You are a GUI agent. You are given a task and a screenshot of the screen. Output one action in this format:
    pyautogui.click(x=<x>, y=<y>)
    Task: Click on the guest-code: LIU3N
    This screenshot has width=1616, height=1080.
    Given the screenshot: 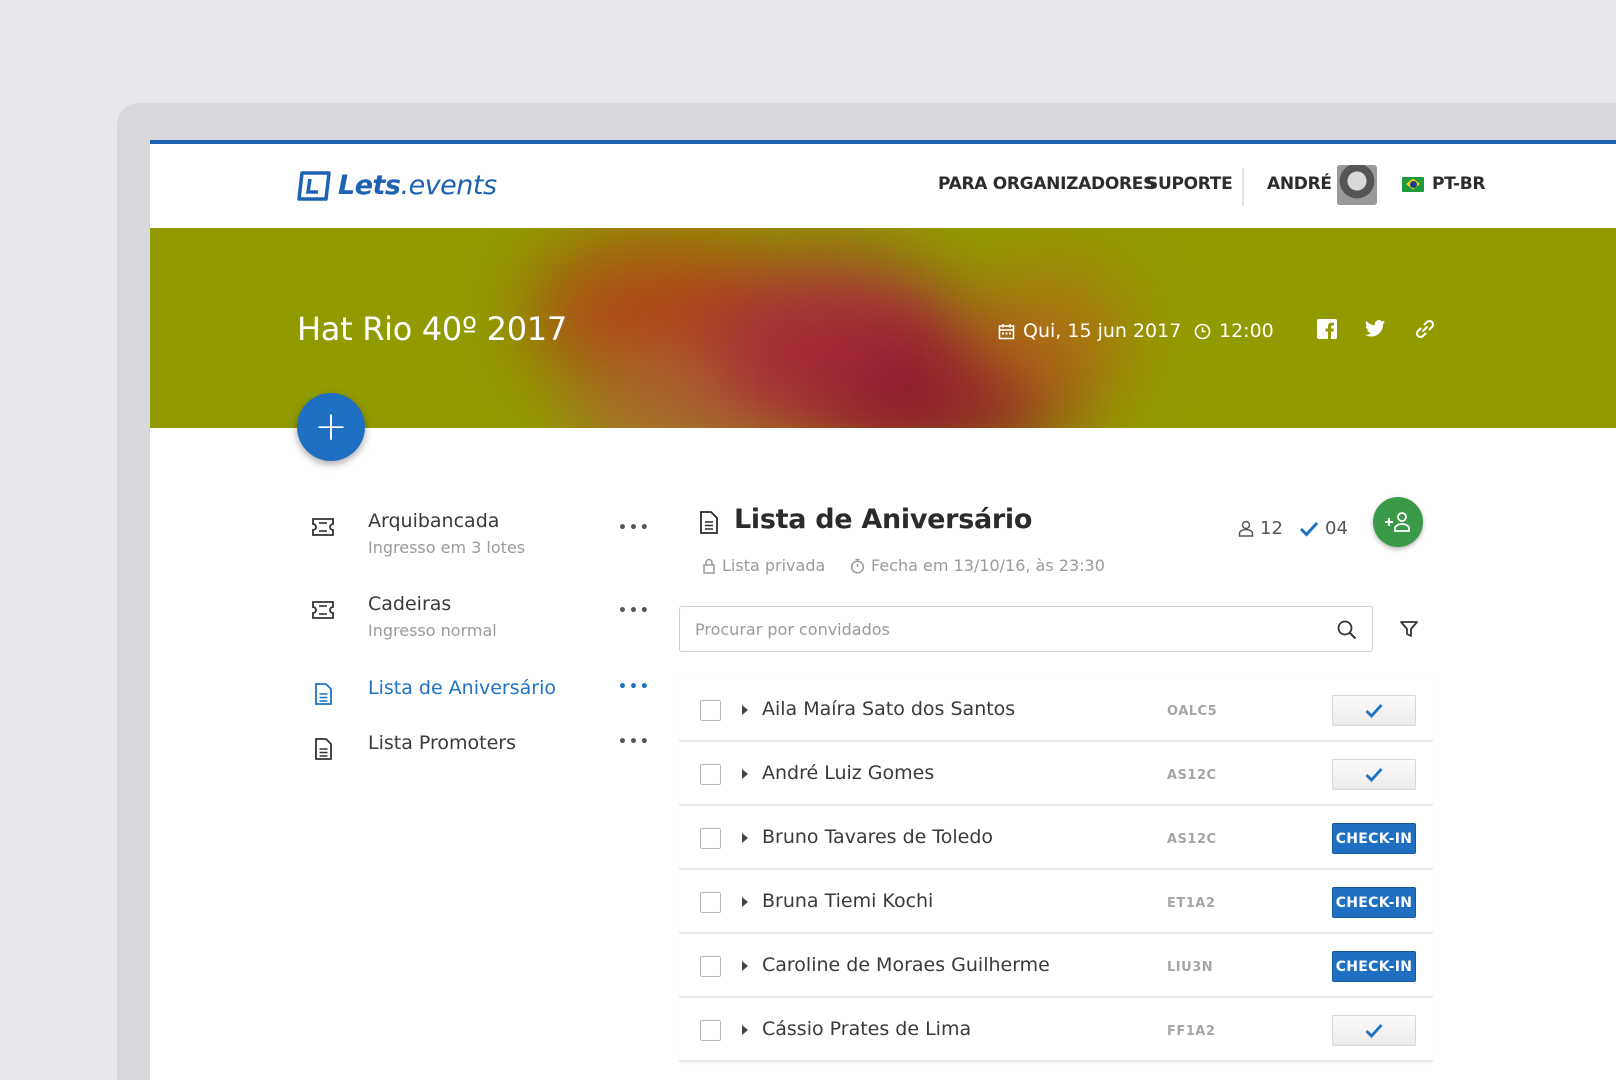 What is the action you would take?
    pyautogui.click(x=1190, y=967)
    